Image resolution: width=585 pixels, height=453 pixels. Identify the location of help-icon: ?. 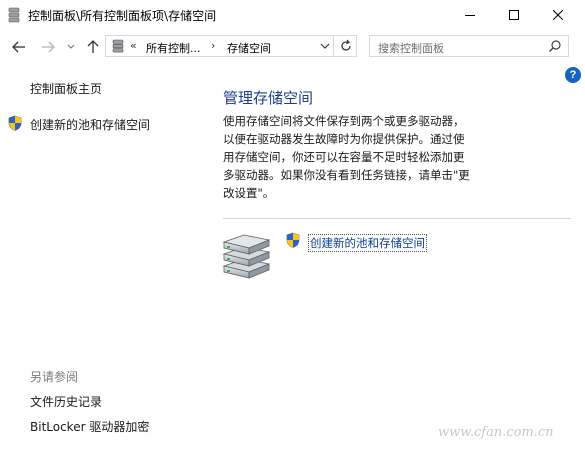
(573, 75).